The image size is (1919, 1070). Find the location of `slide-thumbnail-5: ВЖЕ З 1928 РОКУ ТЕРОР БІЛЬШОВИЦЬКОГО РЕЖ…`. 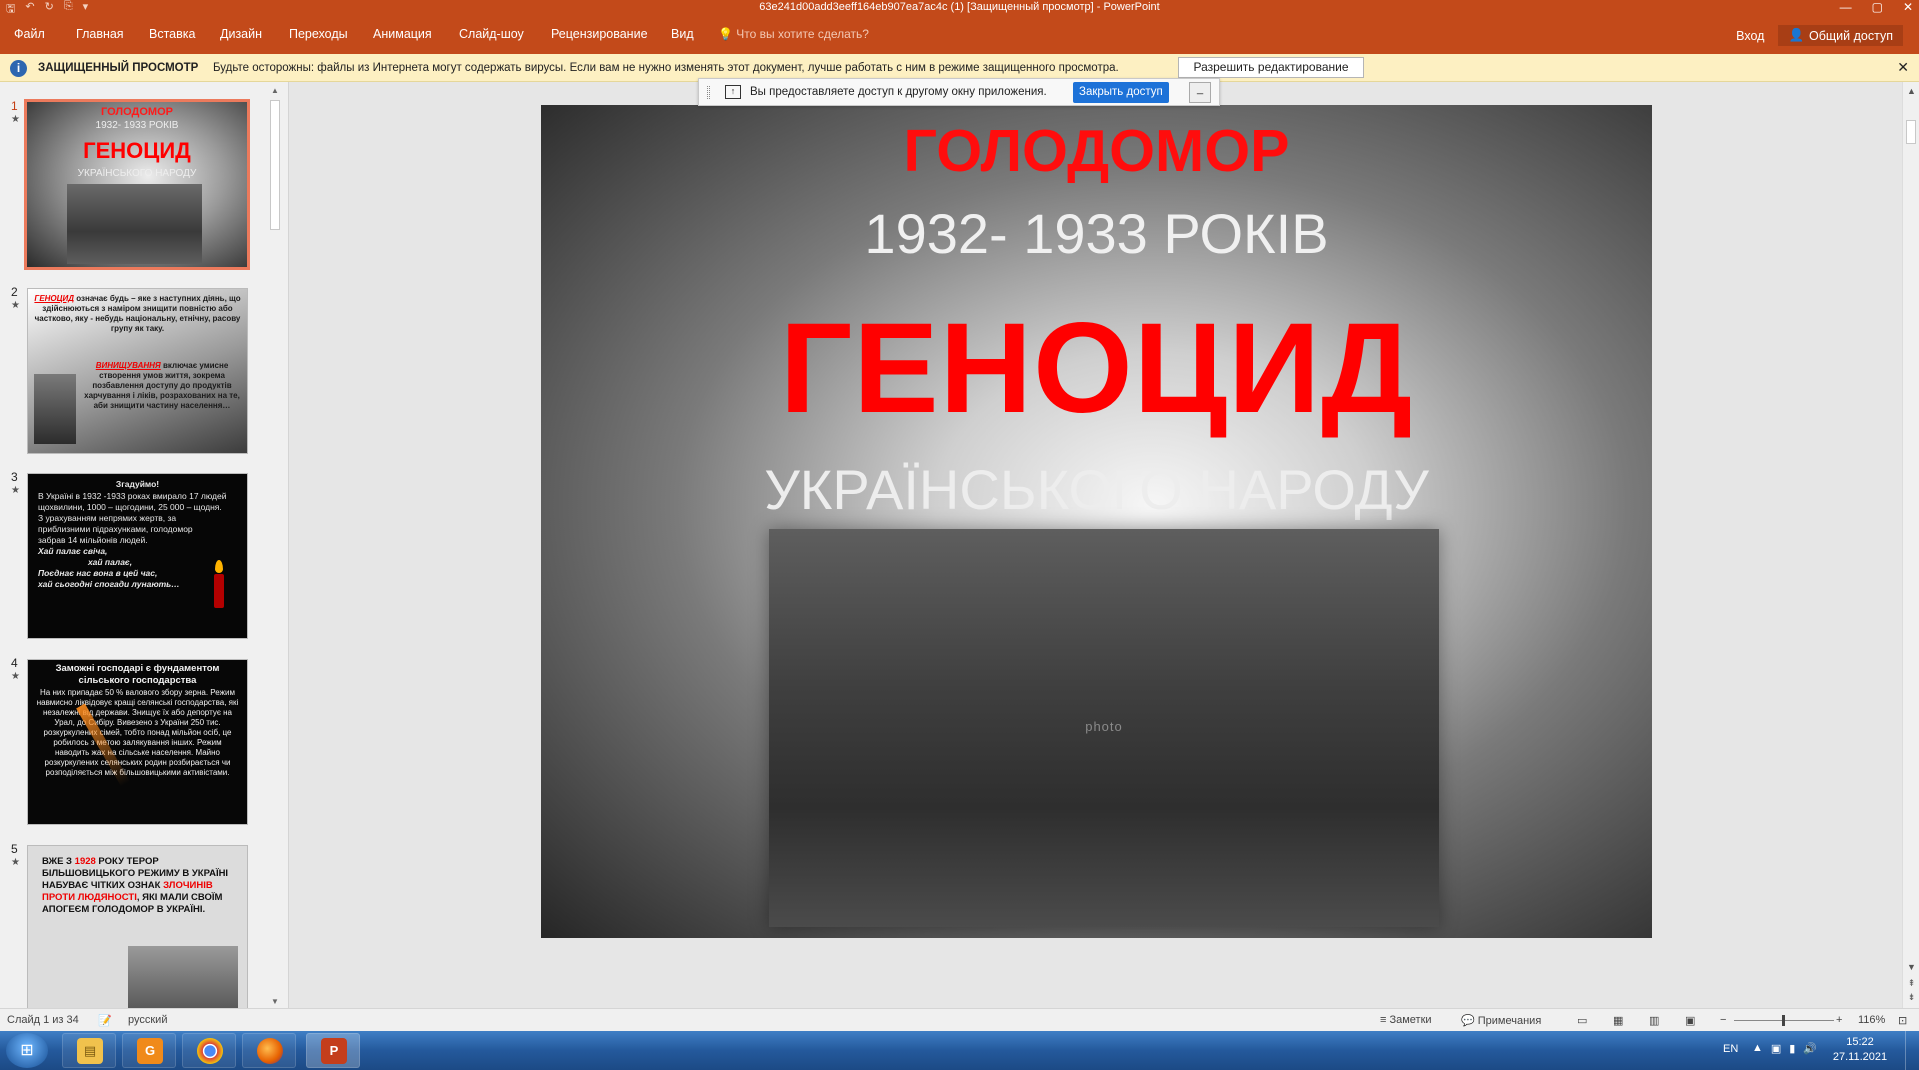

slide-thumbnail-5: ВЖЕ З 1928 РОКУ ТЕРОР БІЛЬШОВИЦЬКОГО РЕЖ… is located at coordinates (137, 928).